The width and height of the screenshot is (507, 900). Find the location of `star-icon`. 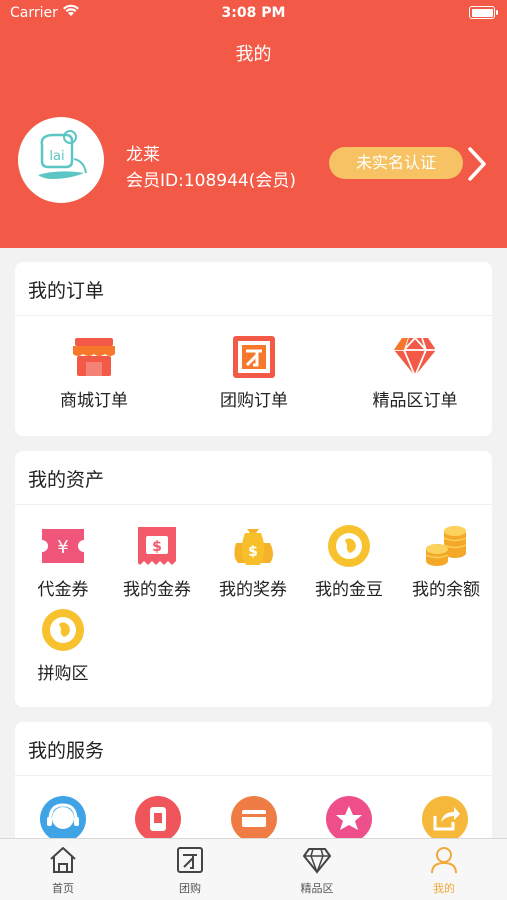

star-icon is located at coordinates (349, 819).